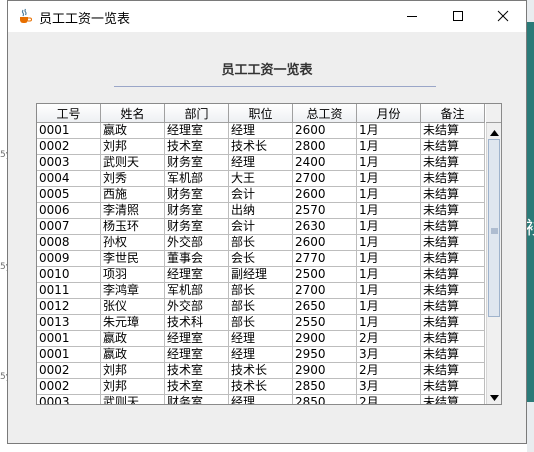 The width and height of the screenshot is (534, 452). Describe the element at coordinates (261, 275) in the screenshot. I see `table-row: 0010 项羽 经理室 副经理 2500 1月 未结算` at that location.